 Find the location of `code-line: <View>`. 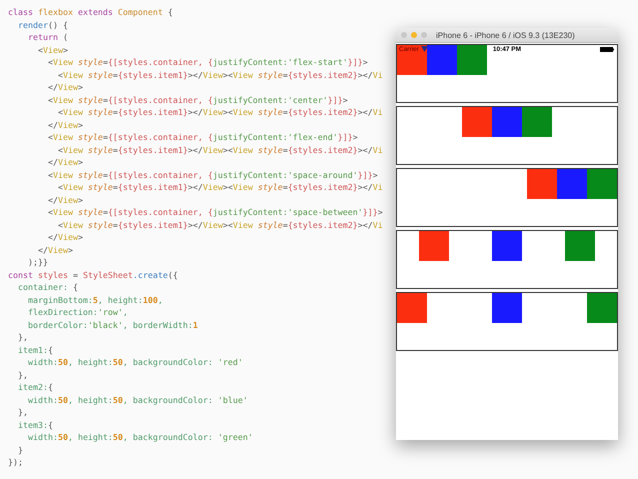

code-line: <View> is located at coordinates (52, 50).